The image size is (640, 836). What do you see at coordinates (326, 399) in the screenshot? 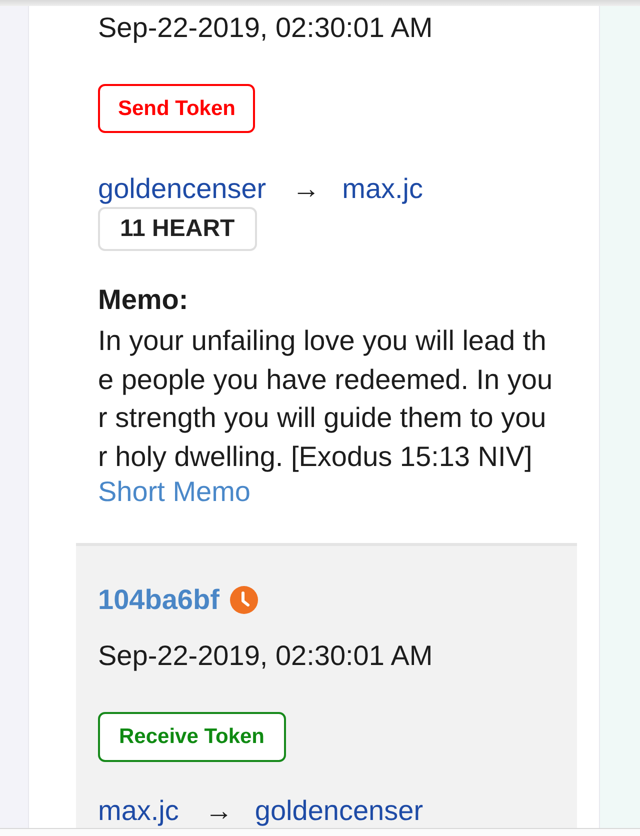
I see `memo-text: In your unfailing love you will lead the people you have redeemed. In your strength you will guide them to your holy dwelling. [Exodus 15:13 NIV]` at bounding box center [326, 399].